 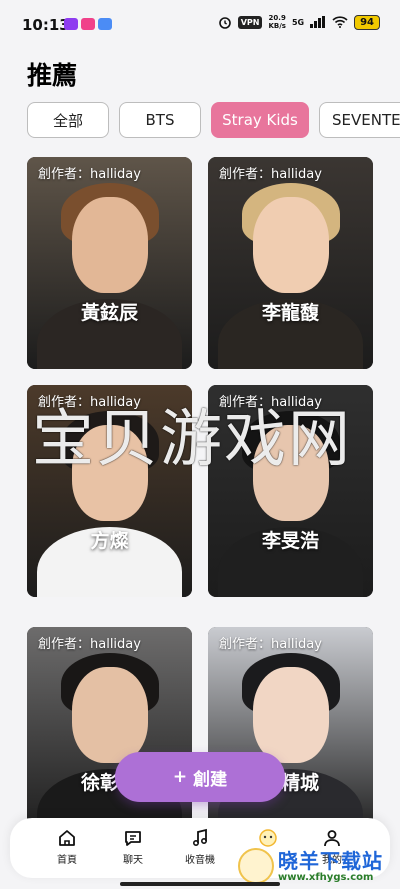 I want to click on network-speed: 20.9 KB/s, so click(x=277, y=22).